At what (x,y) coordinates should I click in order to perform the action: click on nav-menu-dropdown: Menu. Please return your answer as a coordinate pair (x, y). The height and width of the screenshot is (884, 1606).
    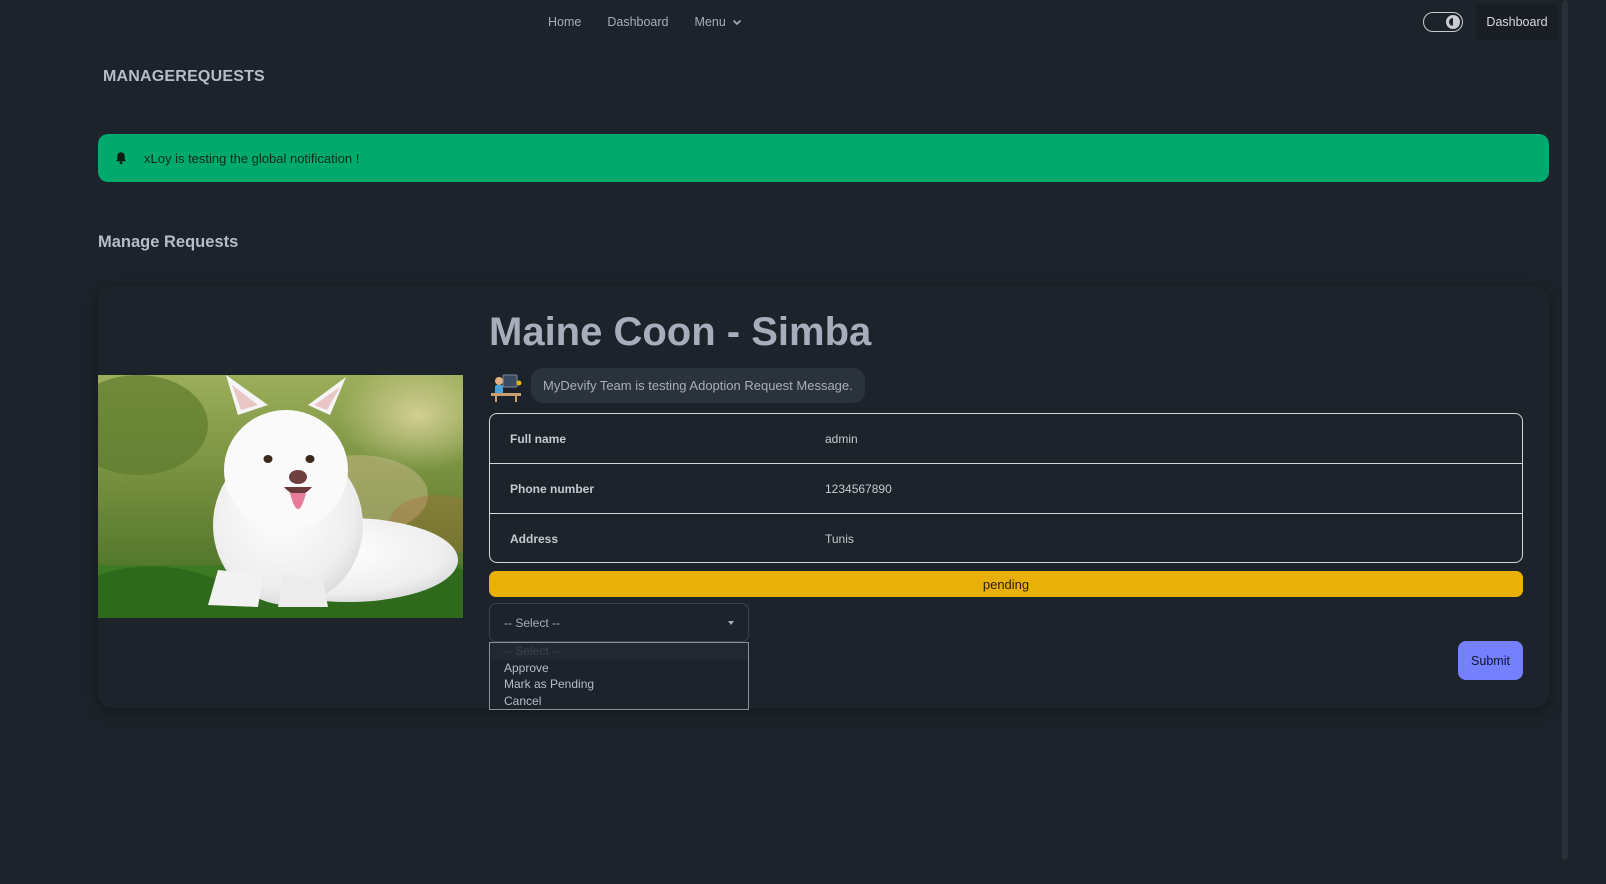
    Looking at the image, I should click on (718, 22).